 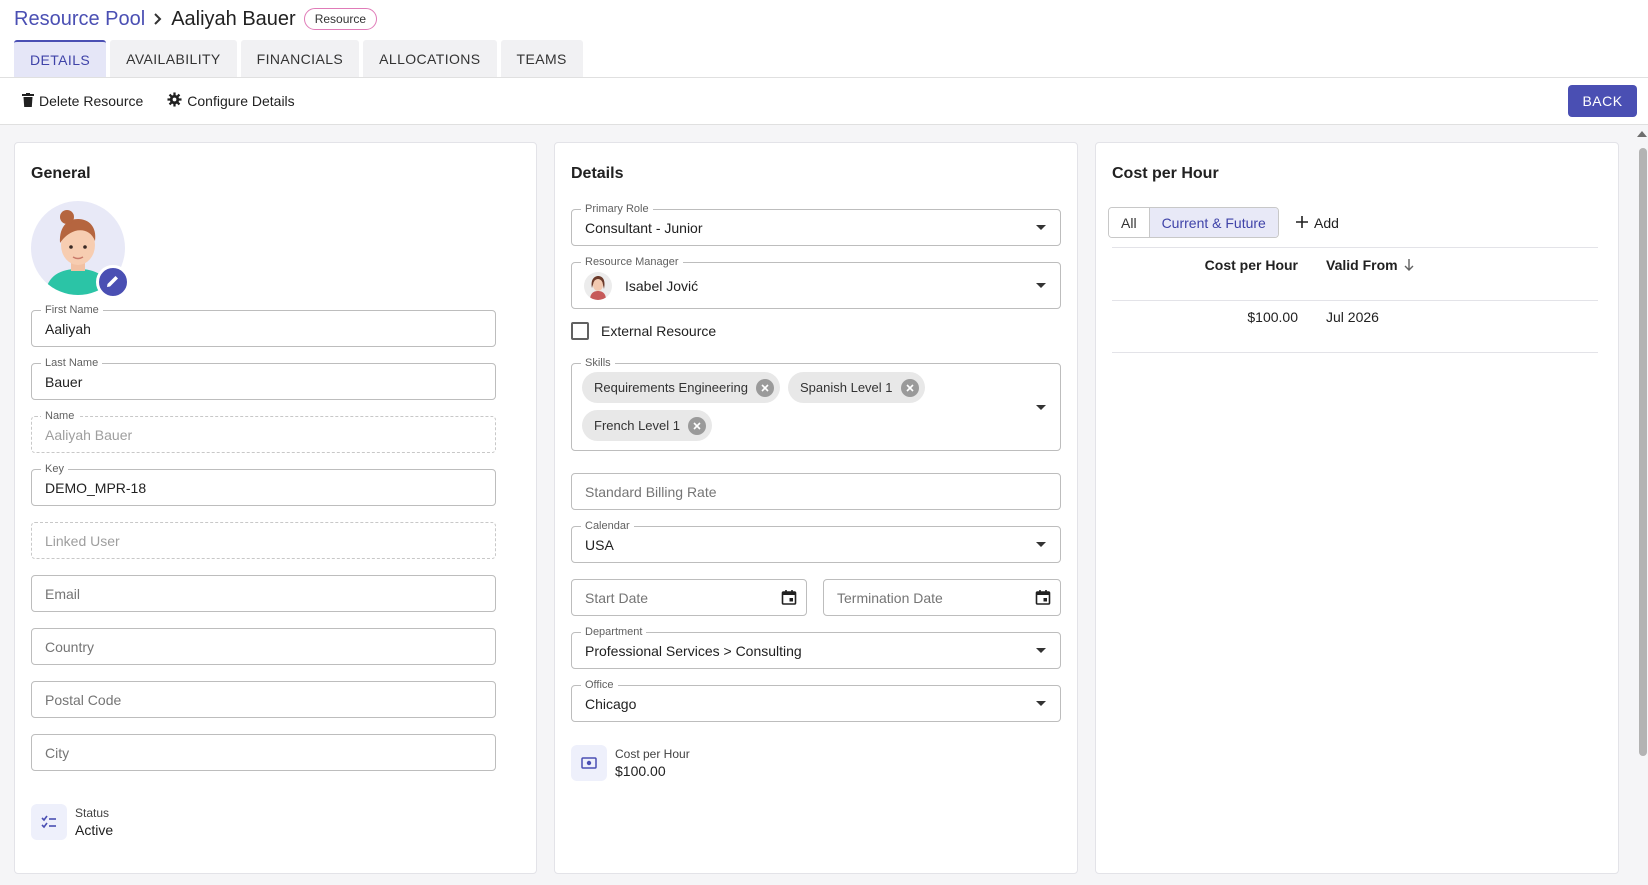 I want to click on skill-chip: Spanish Level 1, so click(x=856, y=387).